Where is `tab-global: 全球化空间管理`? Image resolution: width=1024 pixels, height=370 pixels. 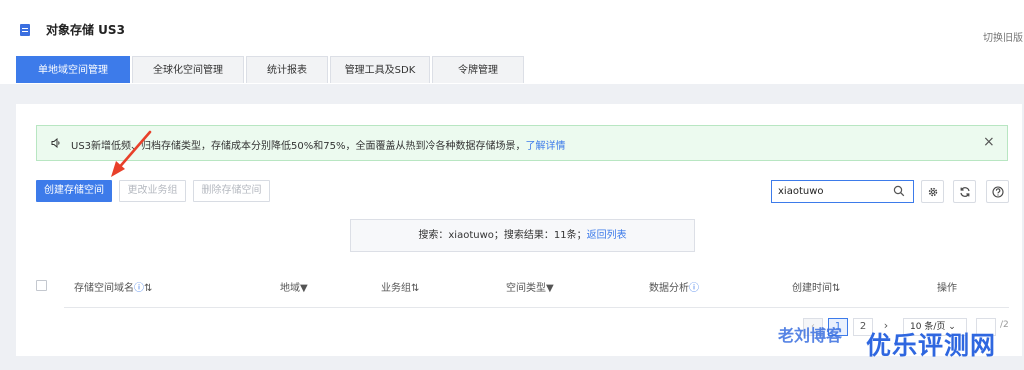 tab-global: 全球化空间管理 is located at coordinates (188, 69).